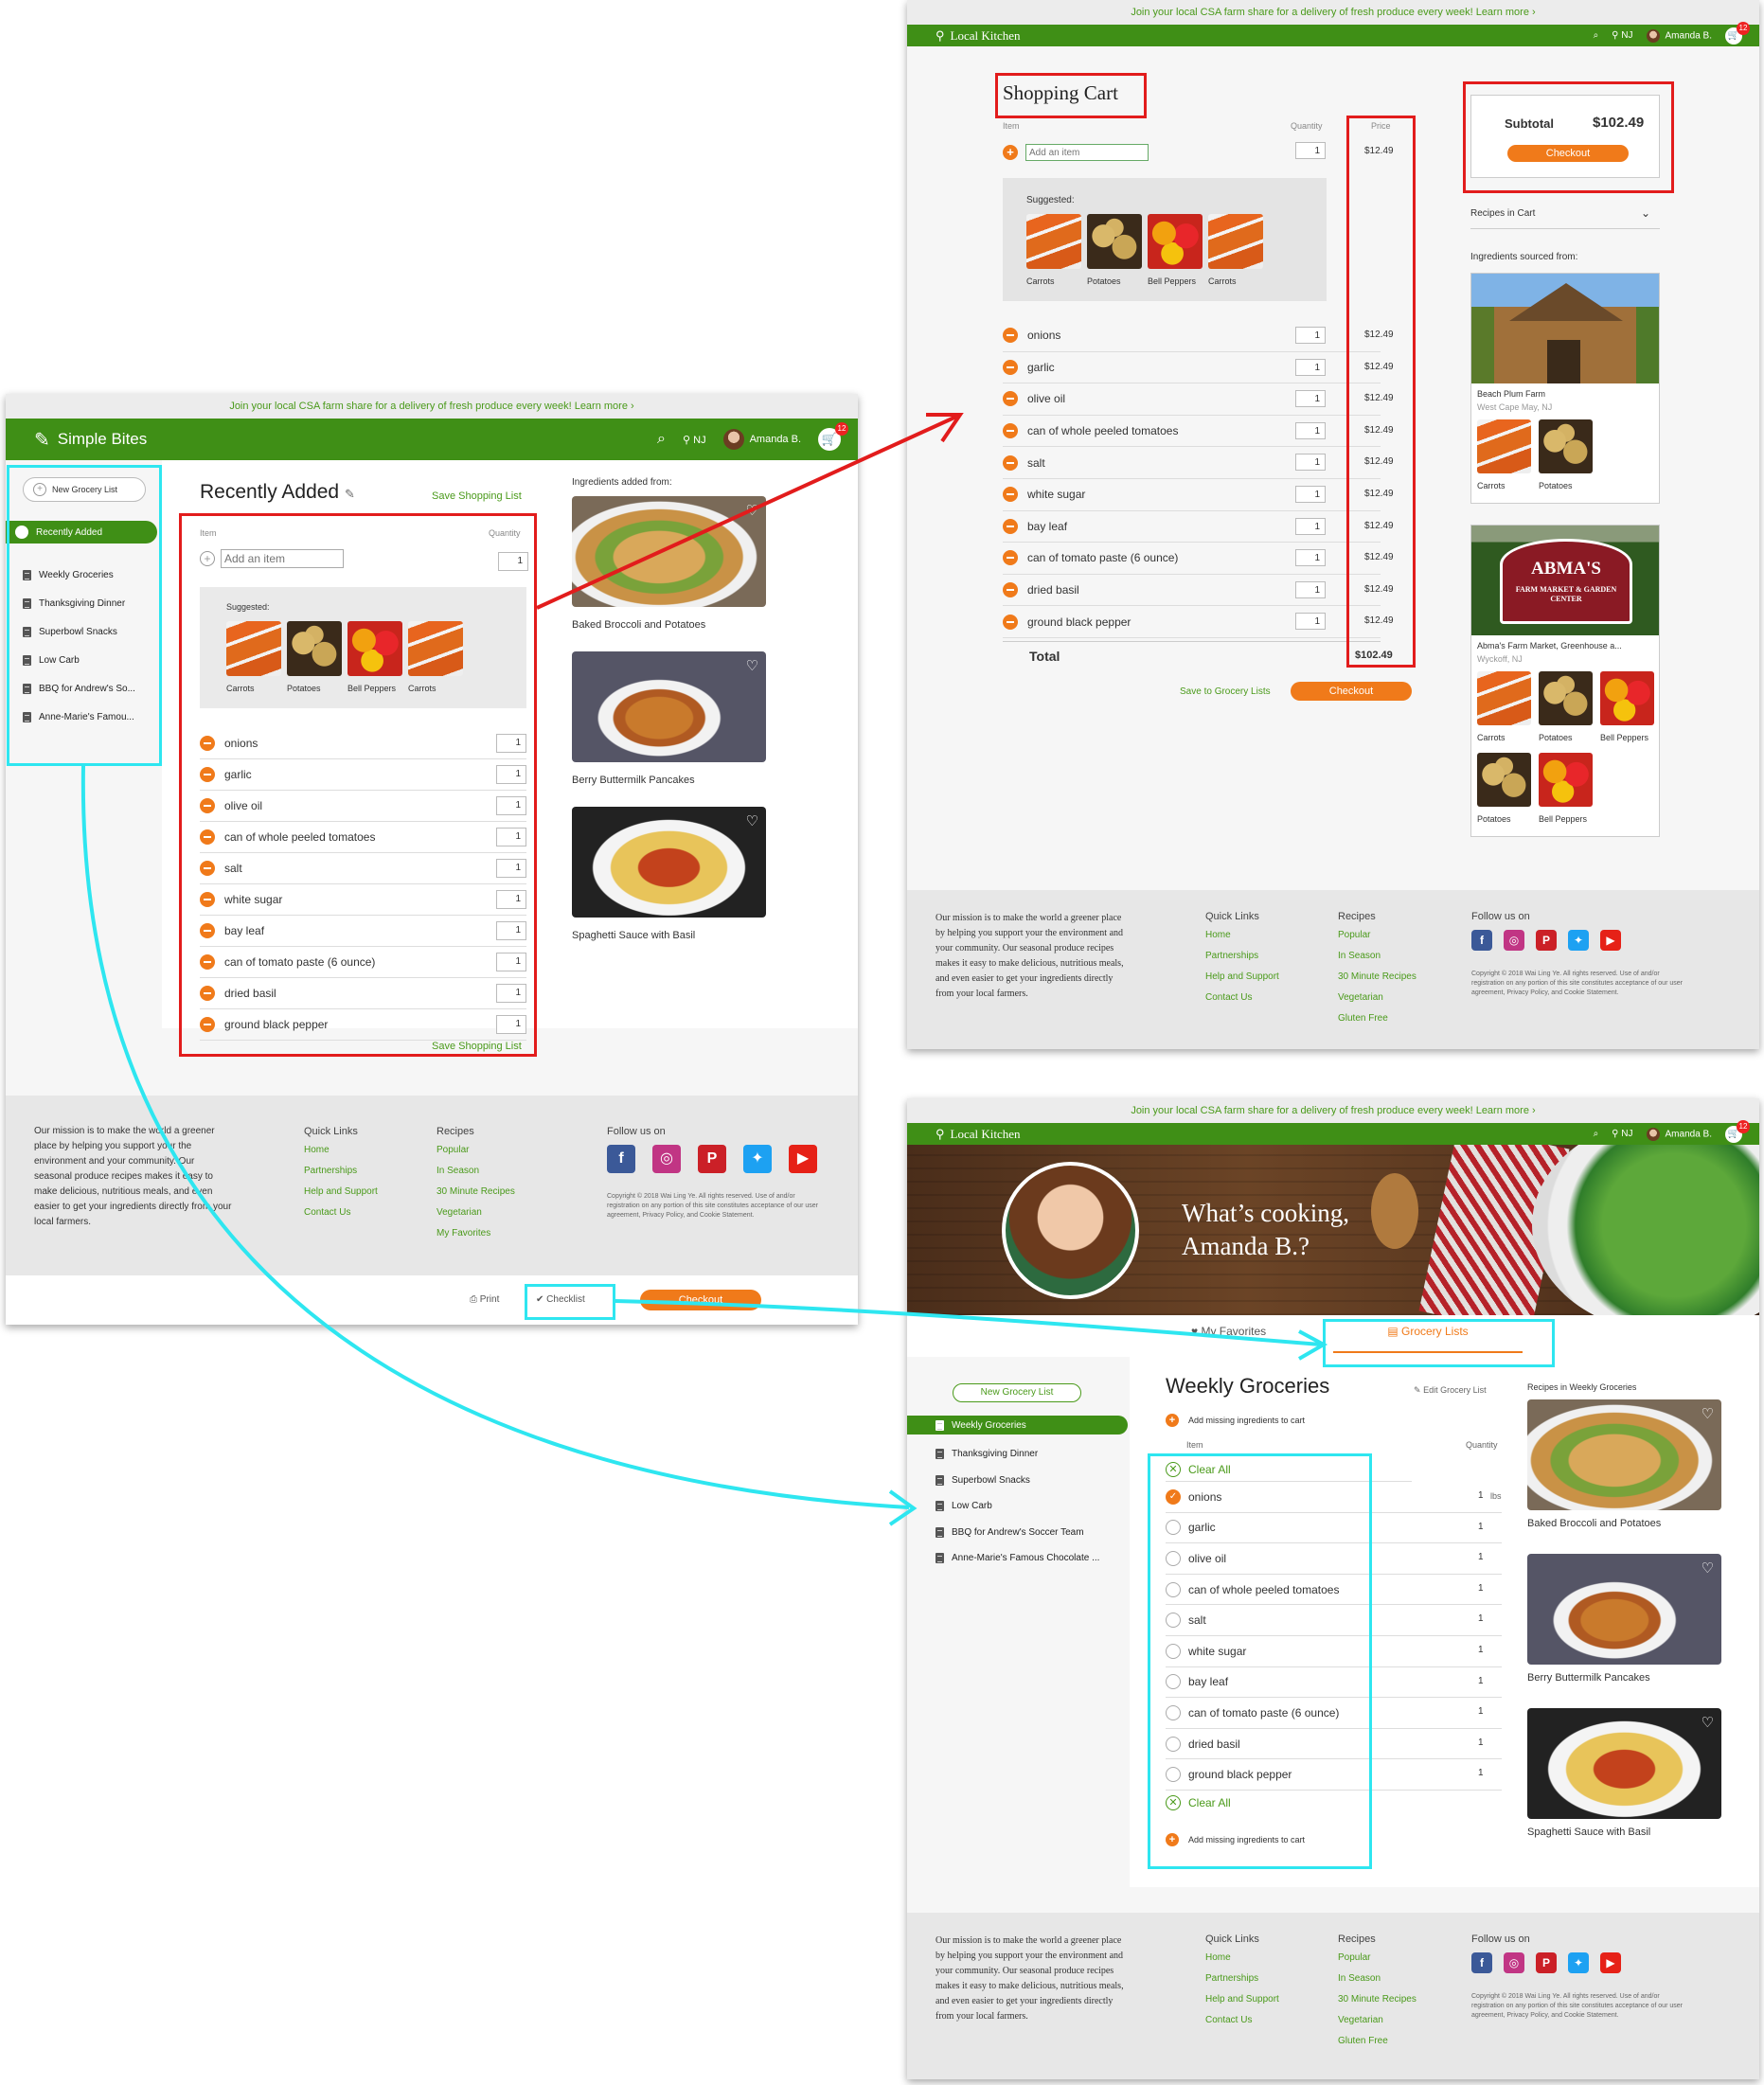  What do you see at coordinates (350, 494) in the screenshot?
I see `pencil-icon: ✎` at bounding box center [350, 494].